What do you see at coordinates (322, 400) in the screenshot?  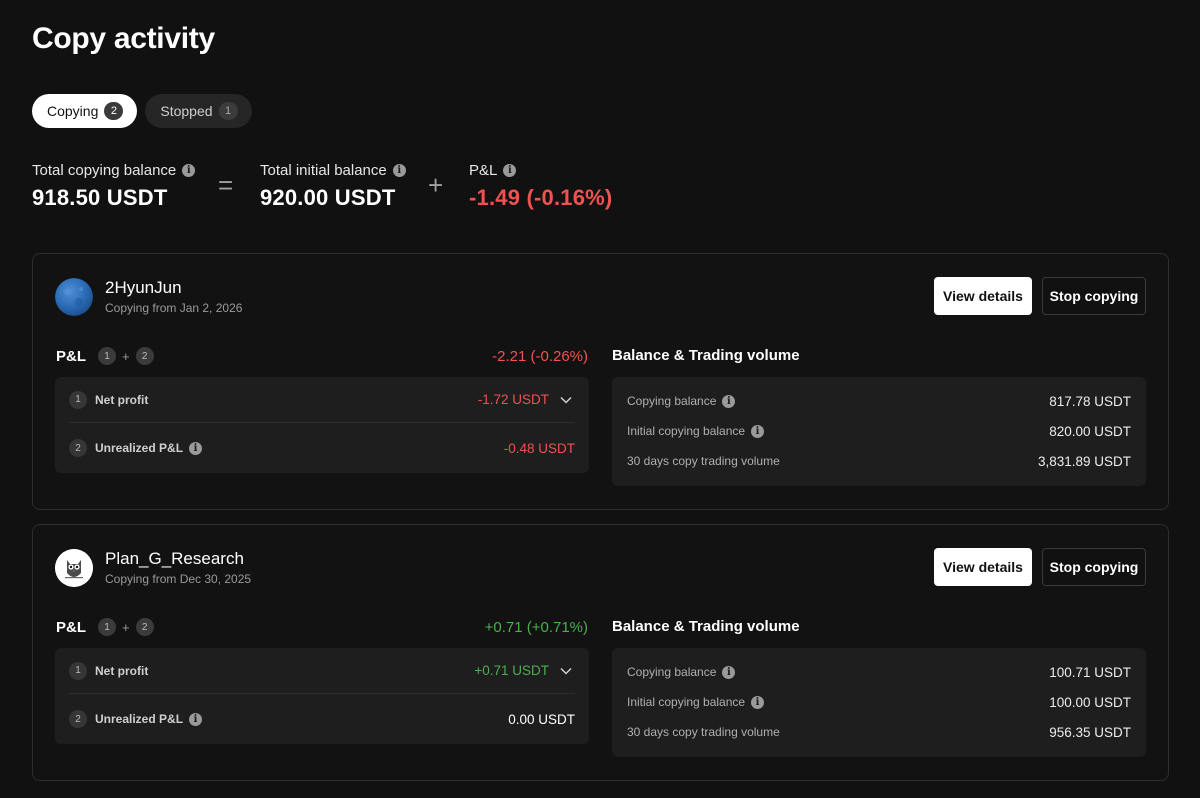 I see `net-profit-row: 1 Net profit -1.72 USDT` at bounding box center [322, 400].